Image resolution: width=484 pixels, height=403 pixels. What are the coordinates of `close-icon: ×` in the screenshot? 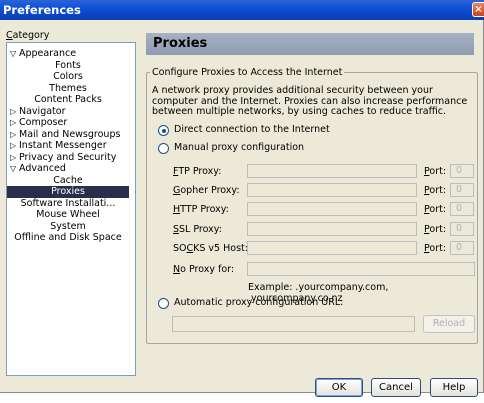 It's located at (478, 9).